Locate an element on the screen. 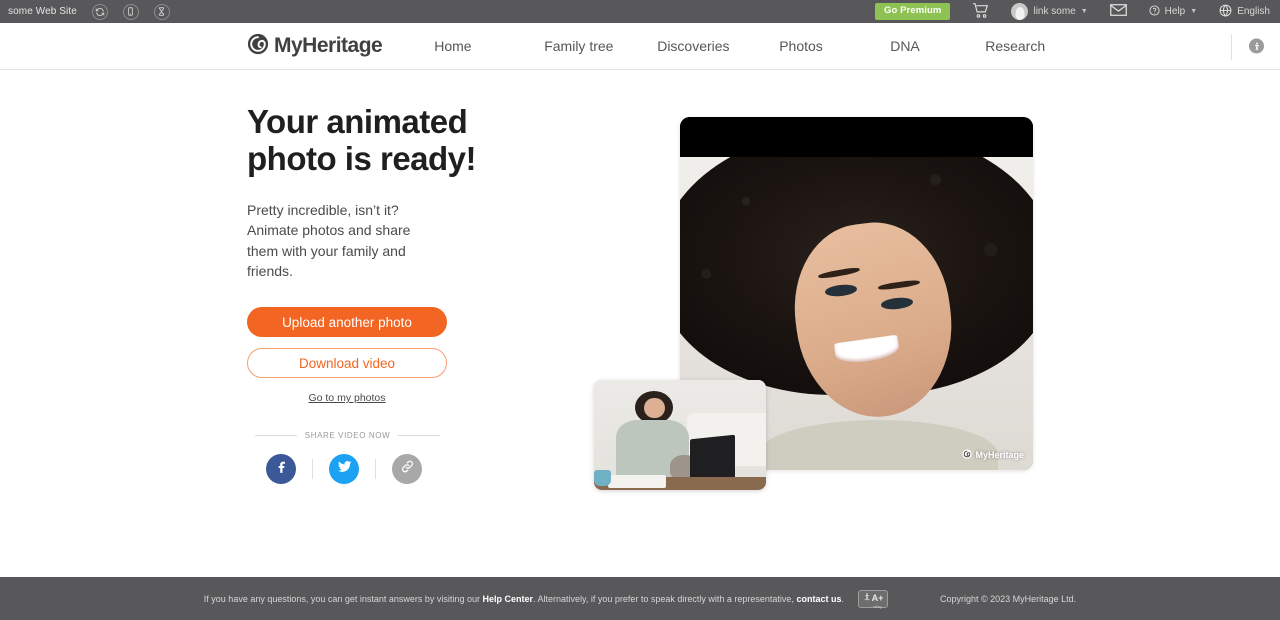 The width and height of the screenshot is (1280, 620). language-label: English is located at coordinates (1253, 11).